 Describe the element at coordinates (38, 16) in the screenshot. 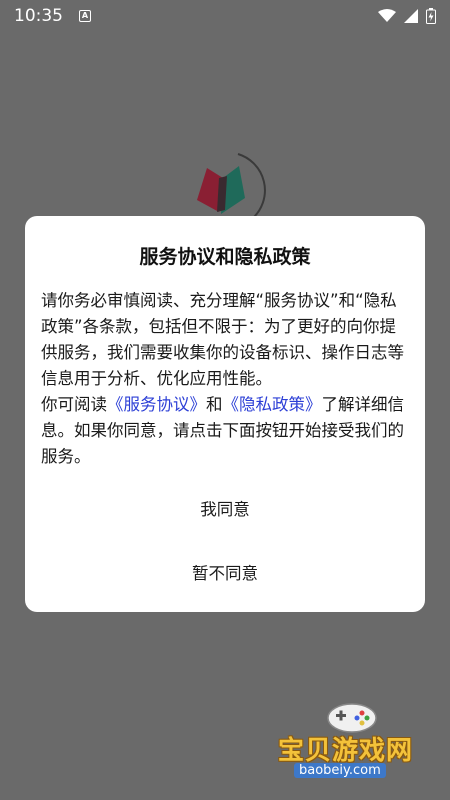

I see `status-time: 10:35` at that location.